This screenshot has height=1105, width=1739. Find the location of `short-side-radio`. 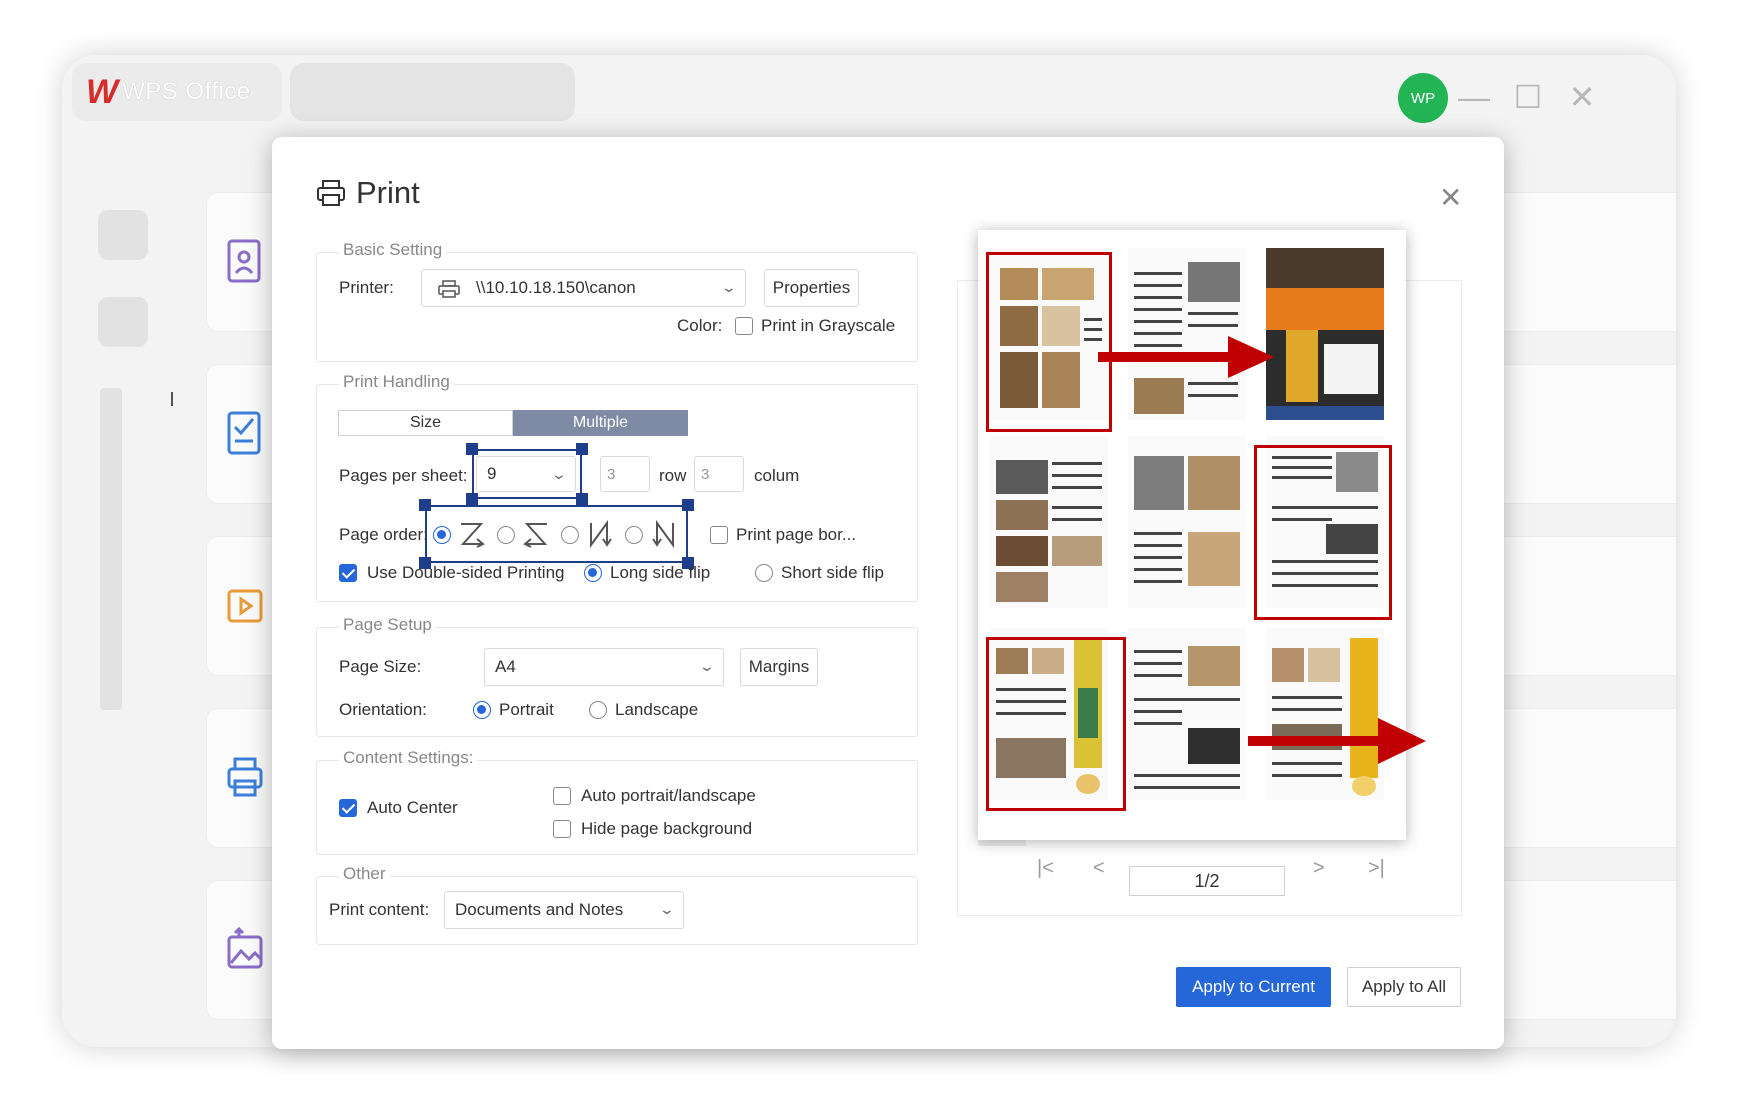

short-side-radio is located at coordinates (764, 573).